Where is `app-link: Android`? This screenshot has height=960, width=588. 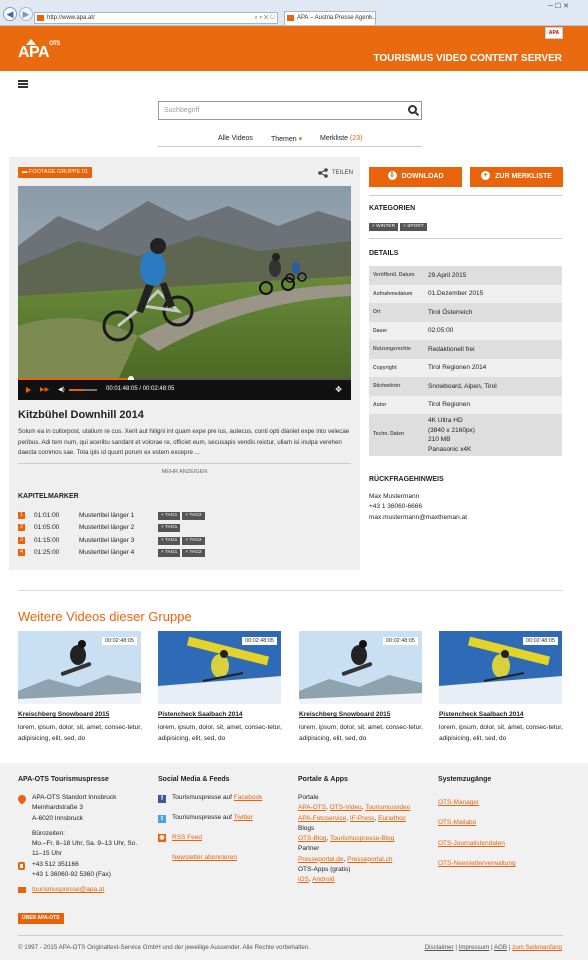 app-link: Android is located at coordinates (323, 879).